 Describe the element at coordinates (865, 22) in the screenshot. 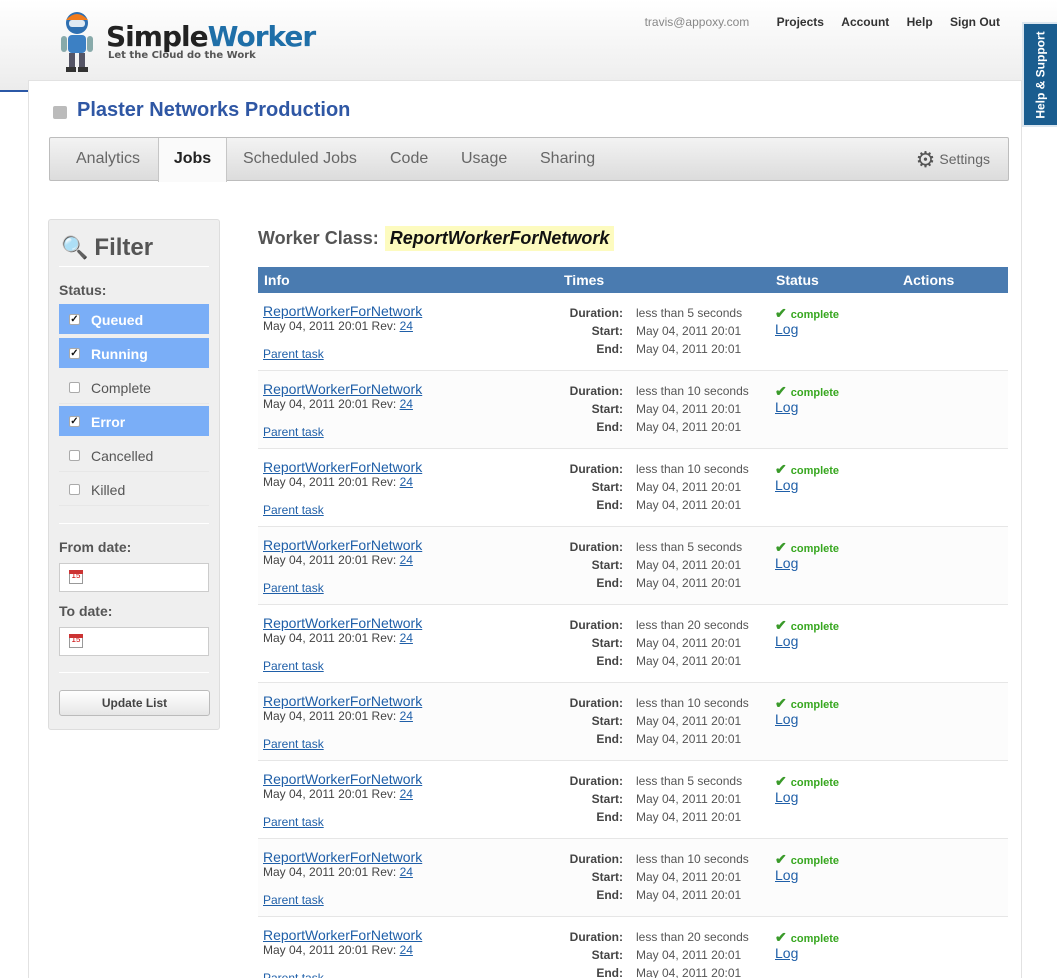

I see `nav-account: Account` at that location.